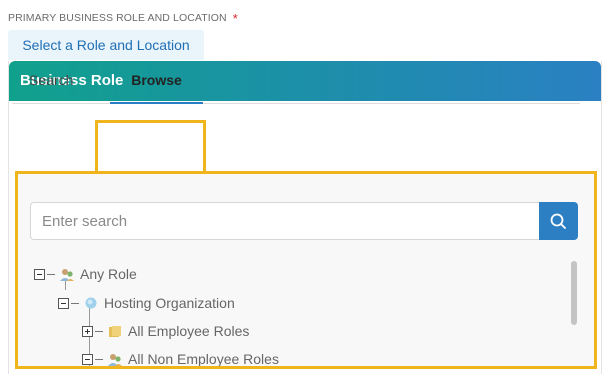 This screenshot has width=611, height=374. Describe the element at coordinates (91, 303) in the screenshot. I see `organization-icon` at that location.